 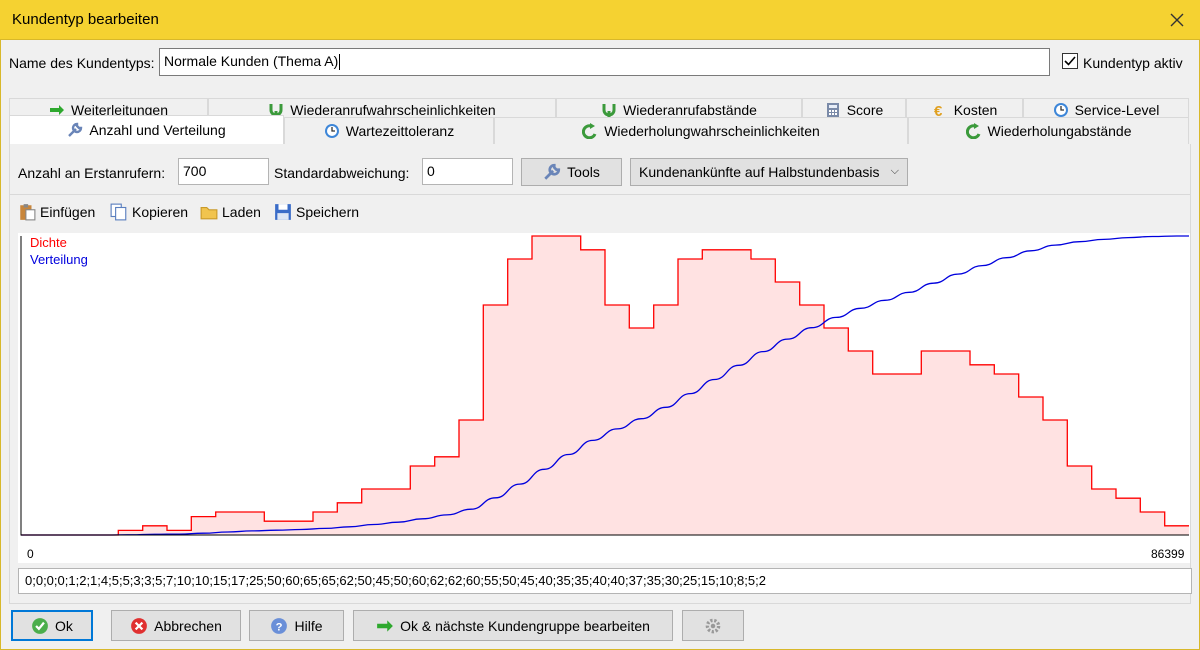 I want to click on ok-button: Ok, so click(x=52, y=625).